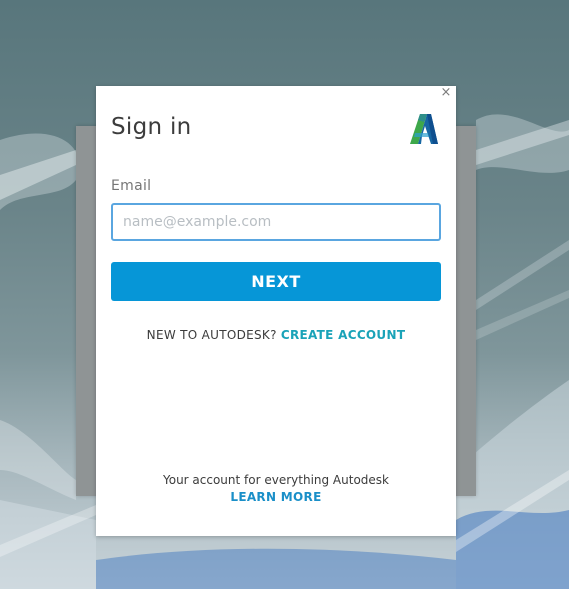 This screenshot has height=589, width=569. Describe the element at coordinates (151, 127) in the screenshot. I see `dialog-title: Sign in` at that location.